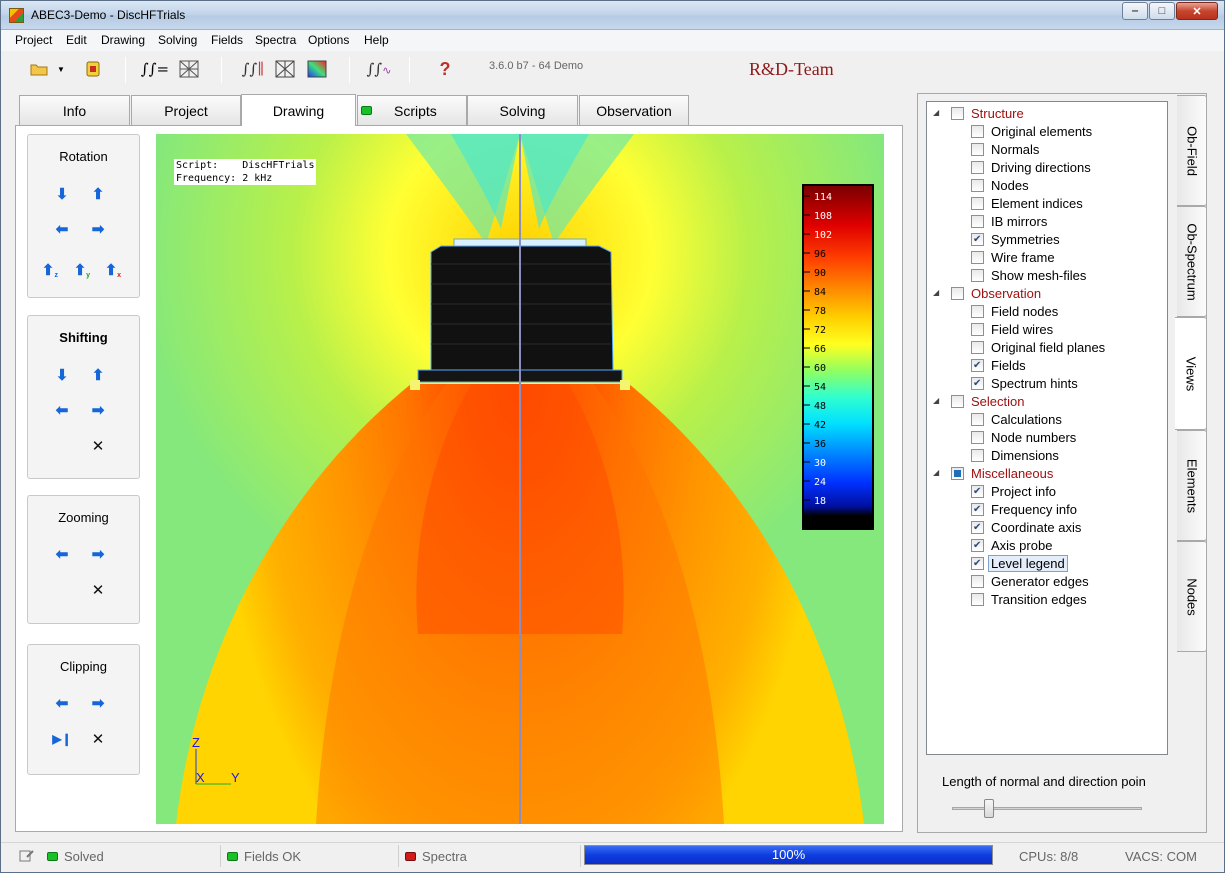 Image resolution: width=1225 pixels, height=873 pixels. What do you see at coordinates (1015, 239) in the screenshot?
I see `tree-item-symmetries: Symmetries` at bounding box center [1015, 239].